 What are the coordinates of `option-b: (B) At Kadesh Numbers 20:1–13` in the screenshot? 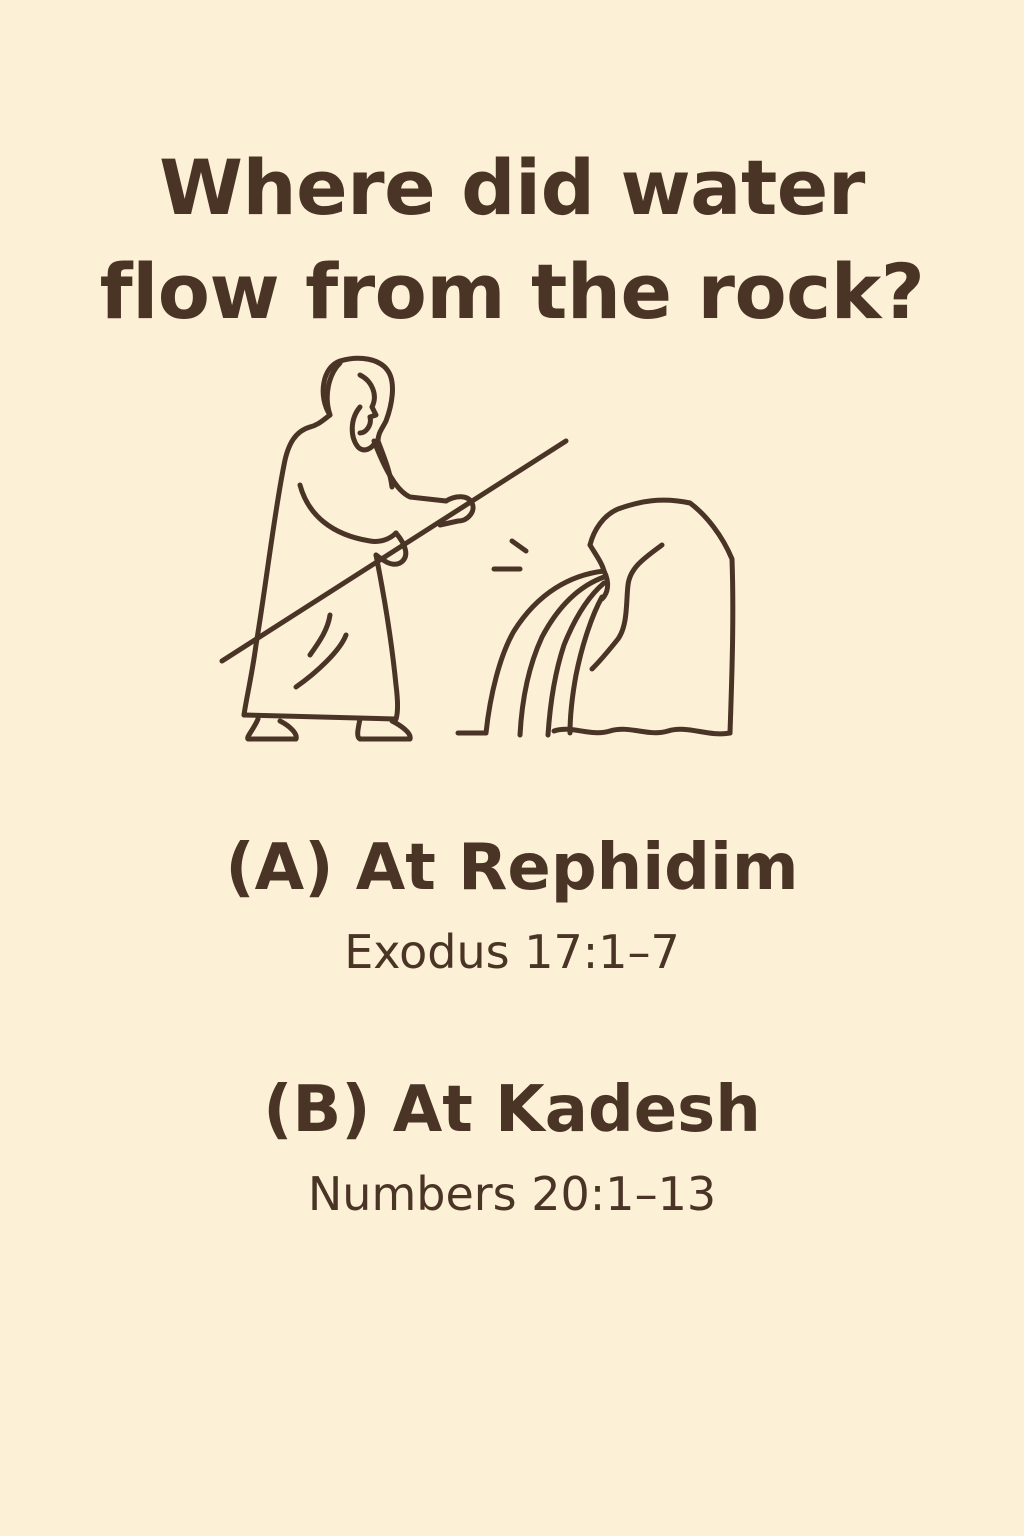 It's located at (512, 1147).